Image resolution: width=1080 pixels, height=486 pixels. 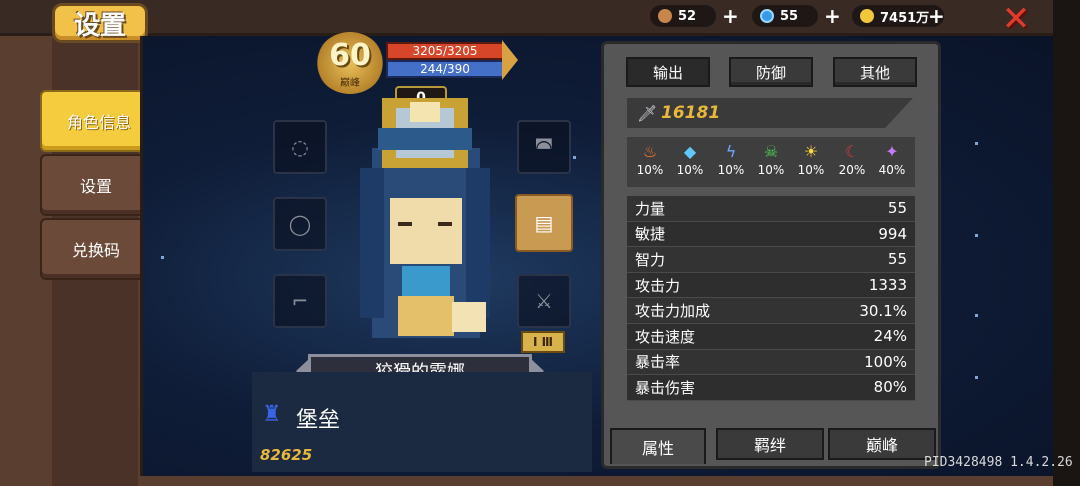 I want to click on tab-output: 输出, so click(x=668, y=72).